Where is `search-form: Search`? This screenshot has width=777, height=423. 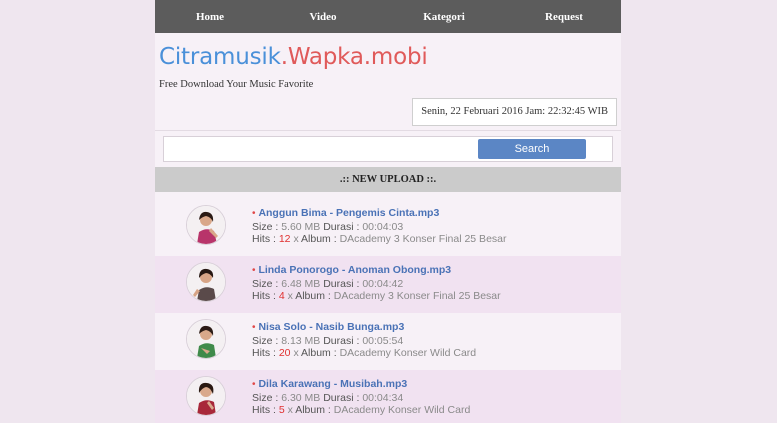 search-form: Search is located at coordinates (388, 149).